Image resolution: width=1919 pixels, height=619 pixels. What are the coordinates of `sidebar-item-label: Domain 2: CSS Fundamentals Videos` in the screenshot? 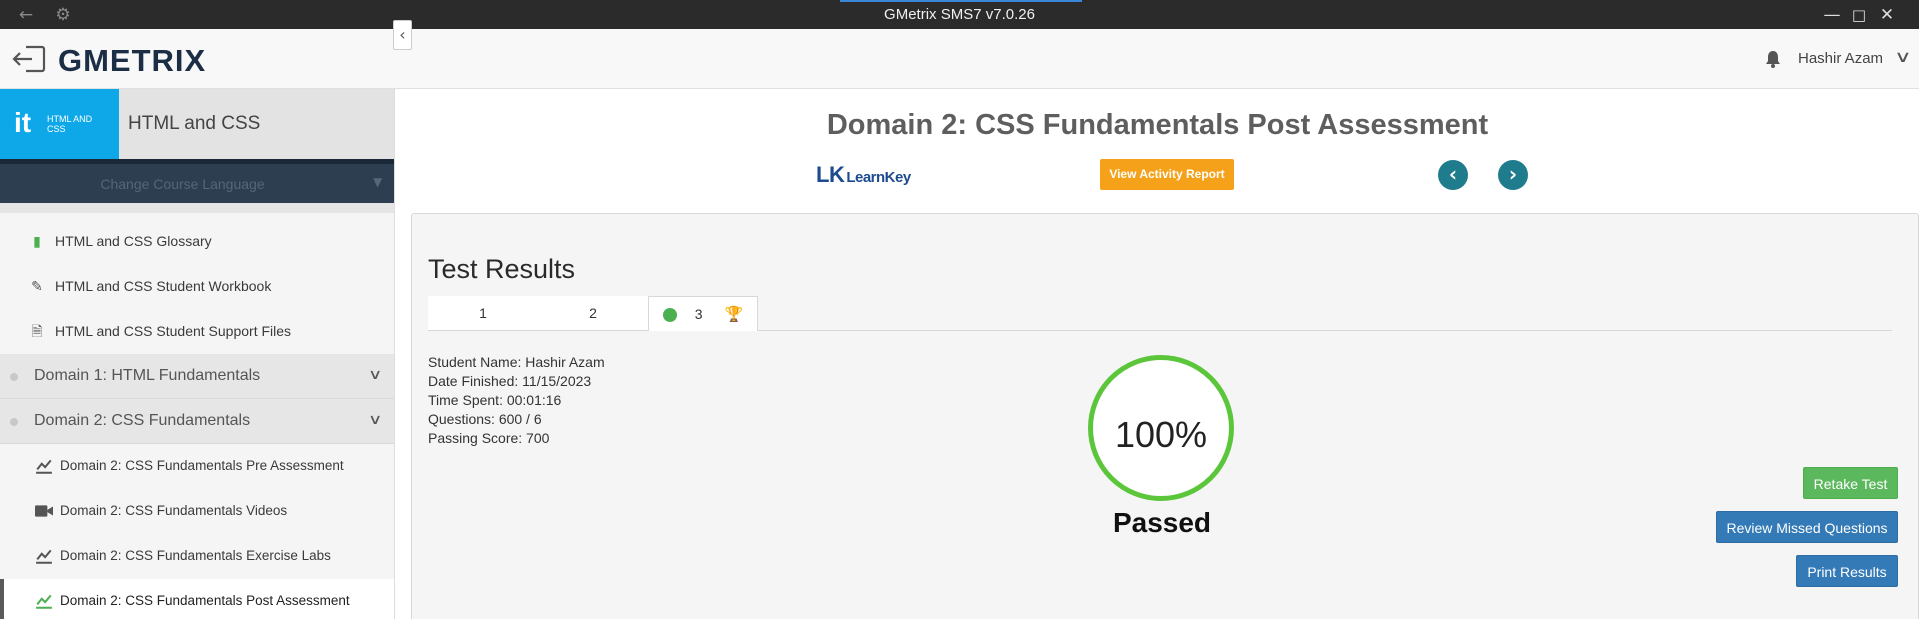 It's located at (174, 510).